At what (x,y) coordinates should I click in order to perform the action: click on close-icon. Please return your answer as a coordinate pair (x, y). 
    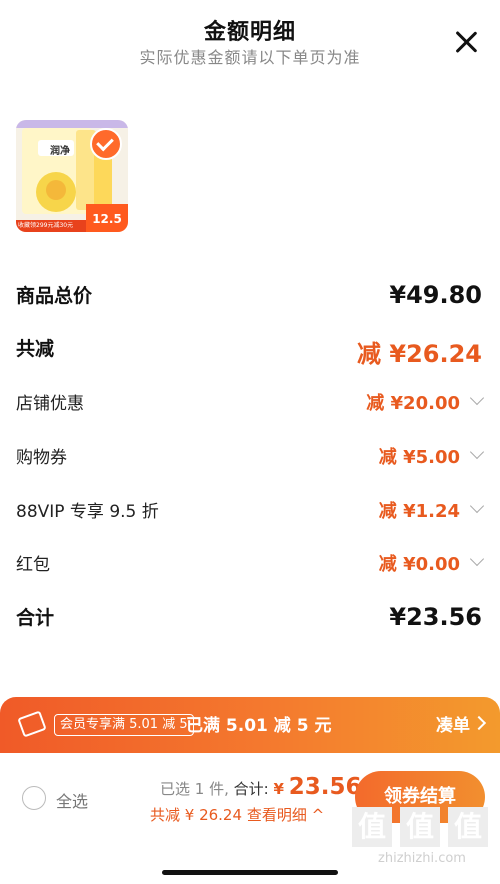
    Looking at the image, I should click on (466, 42).